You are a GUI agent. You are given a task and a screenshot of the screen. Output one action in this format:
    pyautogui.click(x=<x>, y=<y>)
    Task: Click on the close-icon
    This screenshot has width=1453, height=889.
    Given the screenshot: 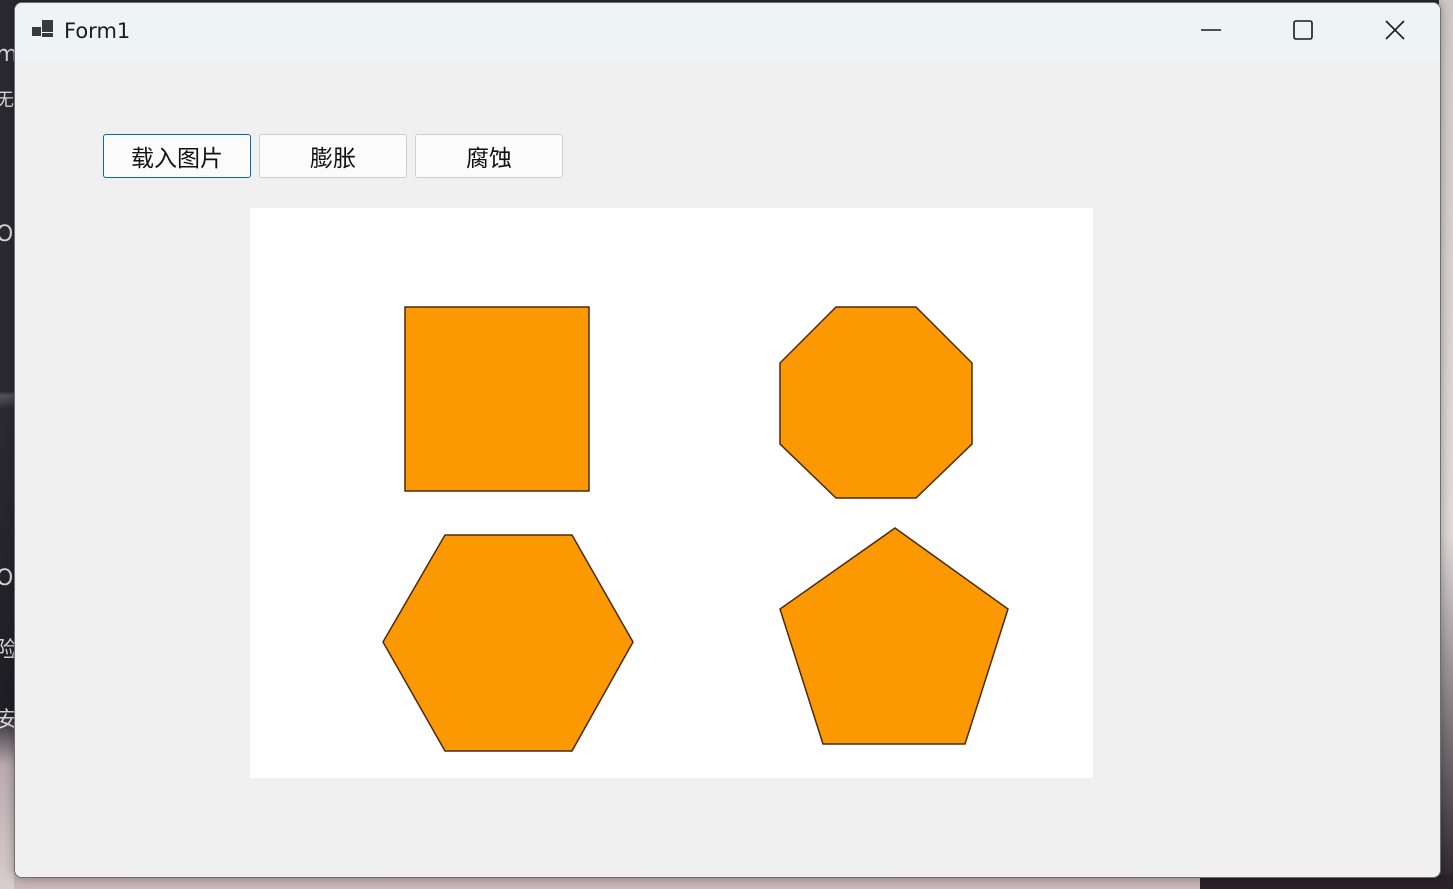 What is the action you would take?
    pyautogui.click(x=1395, y=32)
    